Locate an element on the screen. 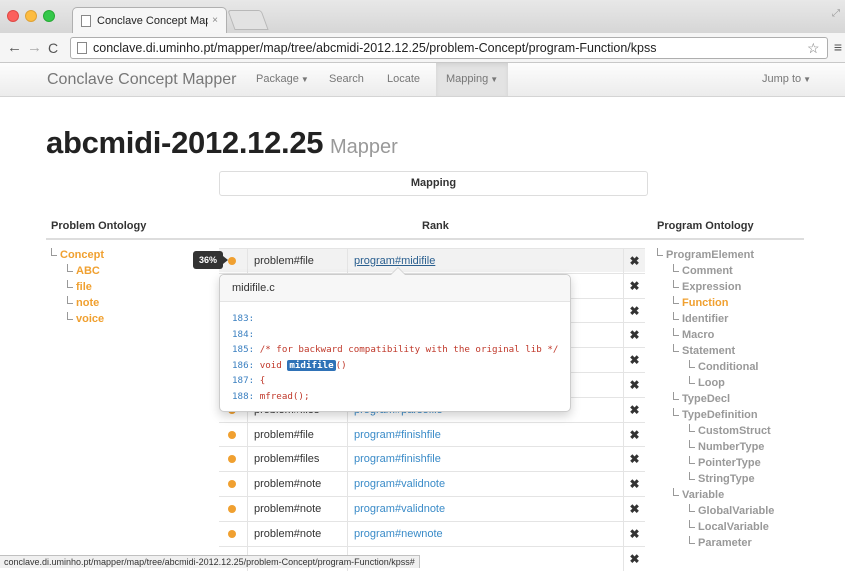 This screenshot has height=571, width=845. tree-node-voice: voice is located at coordinates (85, 319).